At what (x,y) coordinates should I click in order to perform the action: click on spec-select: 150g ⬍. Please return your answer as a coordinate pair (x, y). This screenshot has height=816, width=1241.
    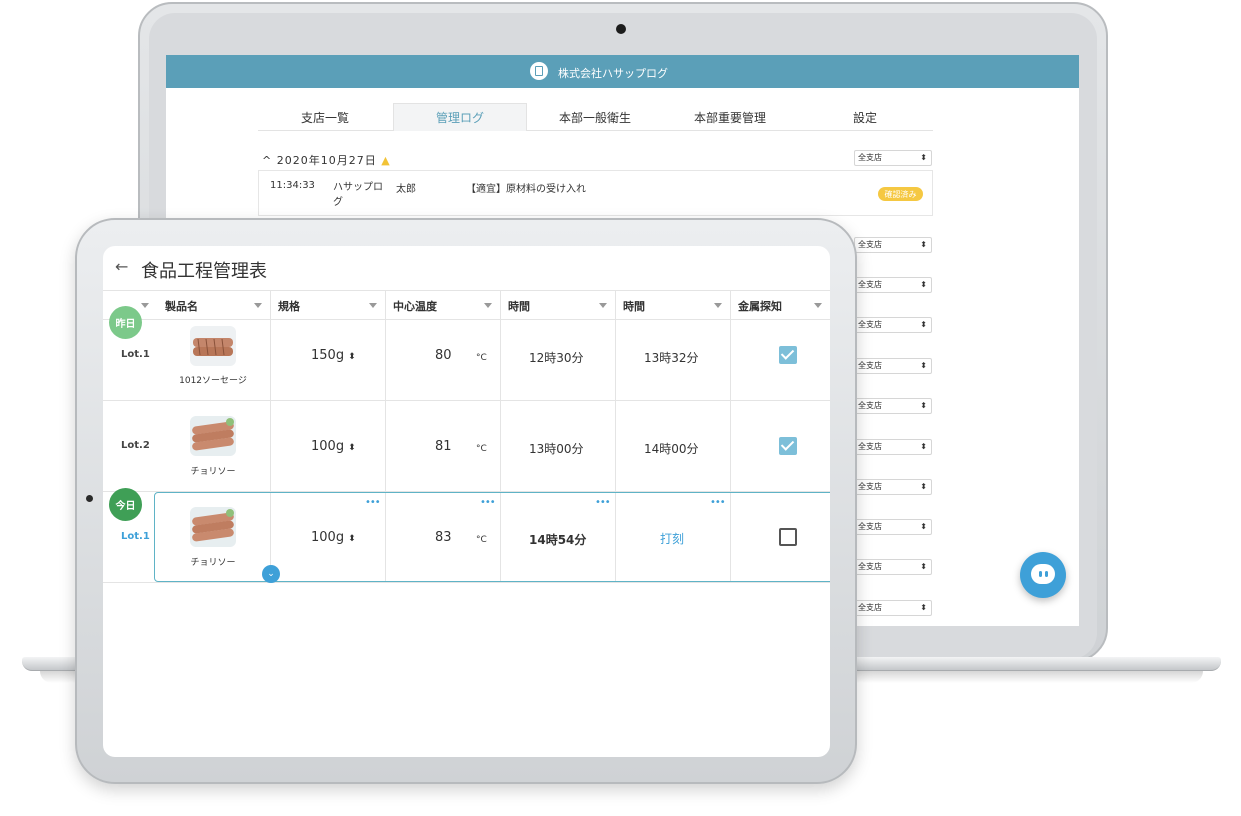
    Looking at the image, I should click on (333, 355).